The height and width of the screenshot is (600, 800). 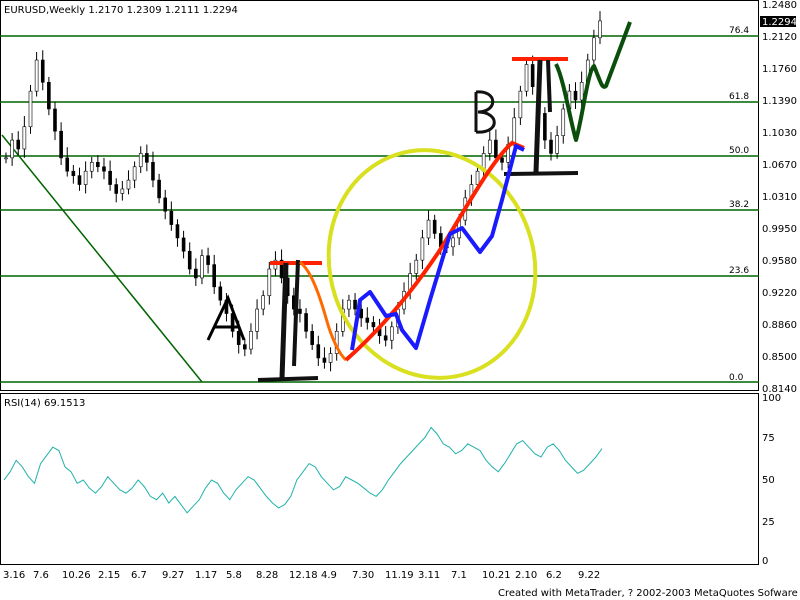 What do you see at coordinates (779, 165) in the screenshot?
I see `price-tick: 1.0670` at bounding box center [779, 165].